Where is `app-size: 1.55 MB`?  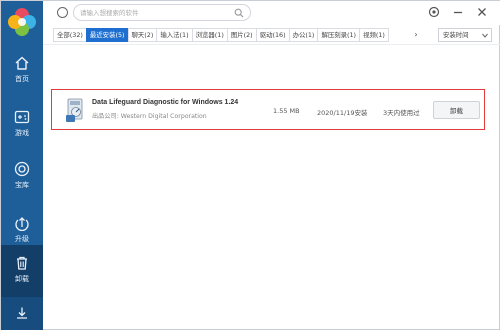
app-size: 1.55 MB is located at coordinates (286, 111).